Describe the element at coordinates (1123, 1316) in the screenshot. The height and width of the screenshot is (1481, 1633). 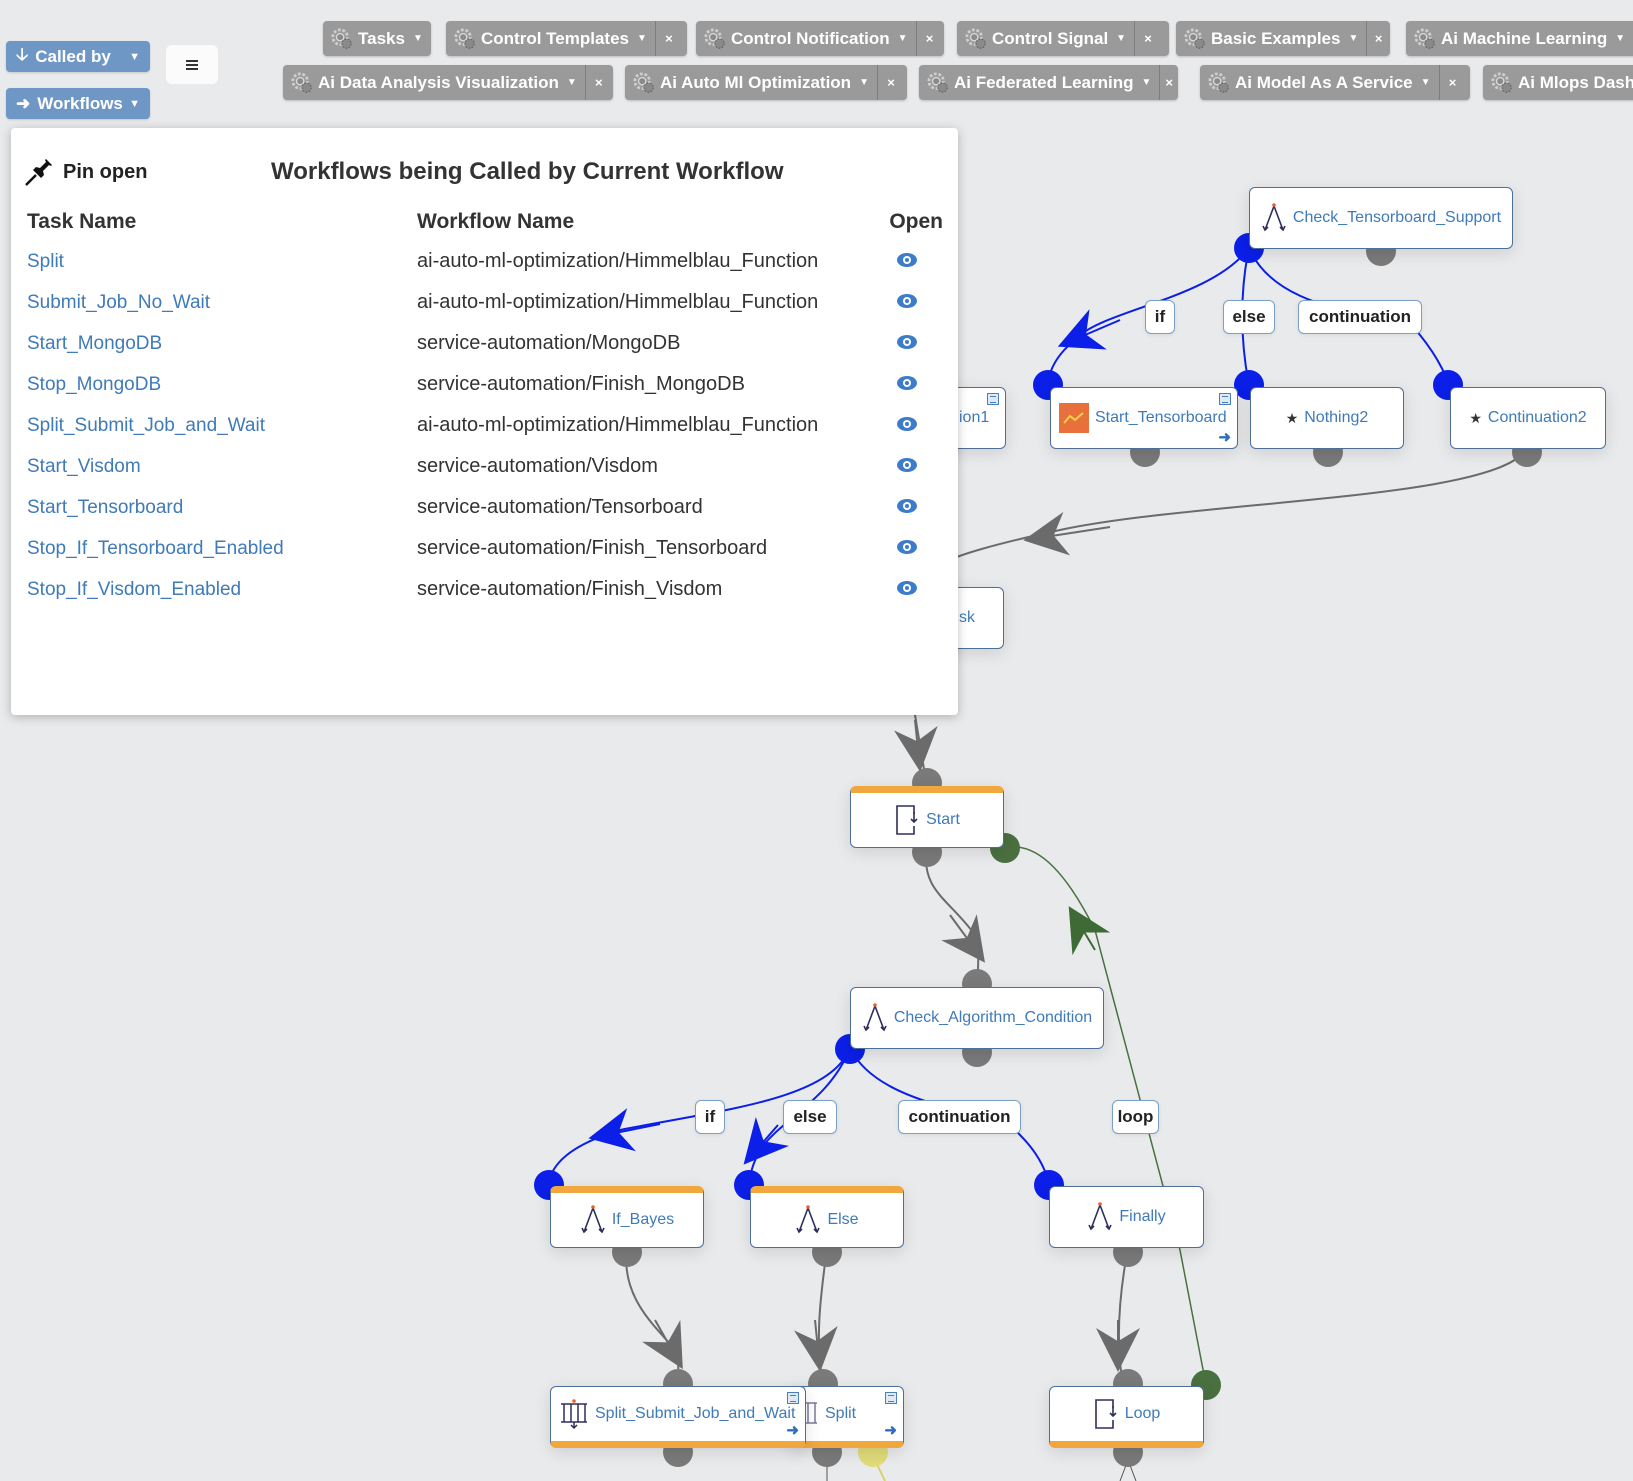
I see `edge-finally-loop` at that location.